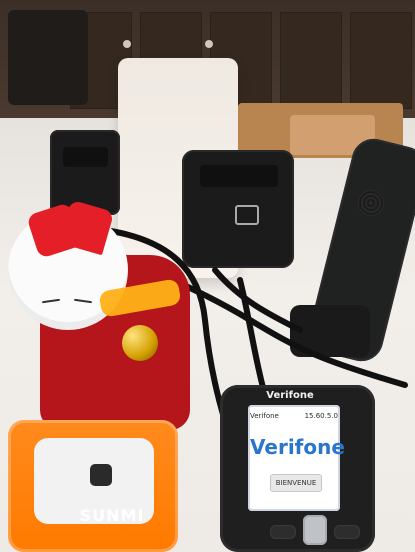 The height and width of the screenshot is (552, 415). Describe the element at coordinates (296, 483) in the screenshot. I see `verifone-button: BIENVENUE` at that location.